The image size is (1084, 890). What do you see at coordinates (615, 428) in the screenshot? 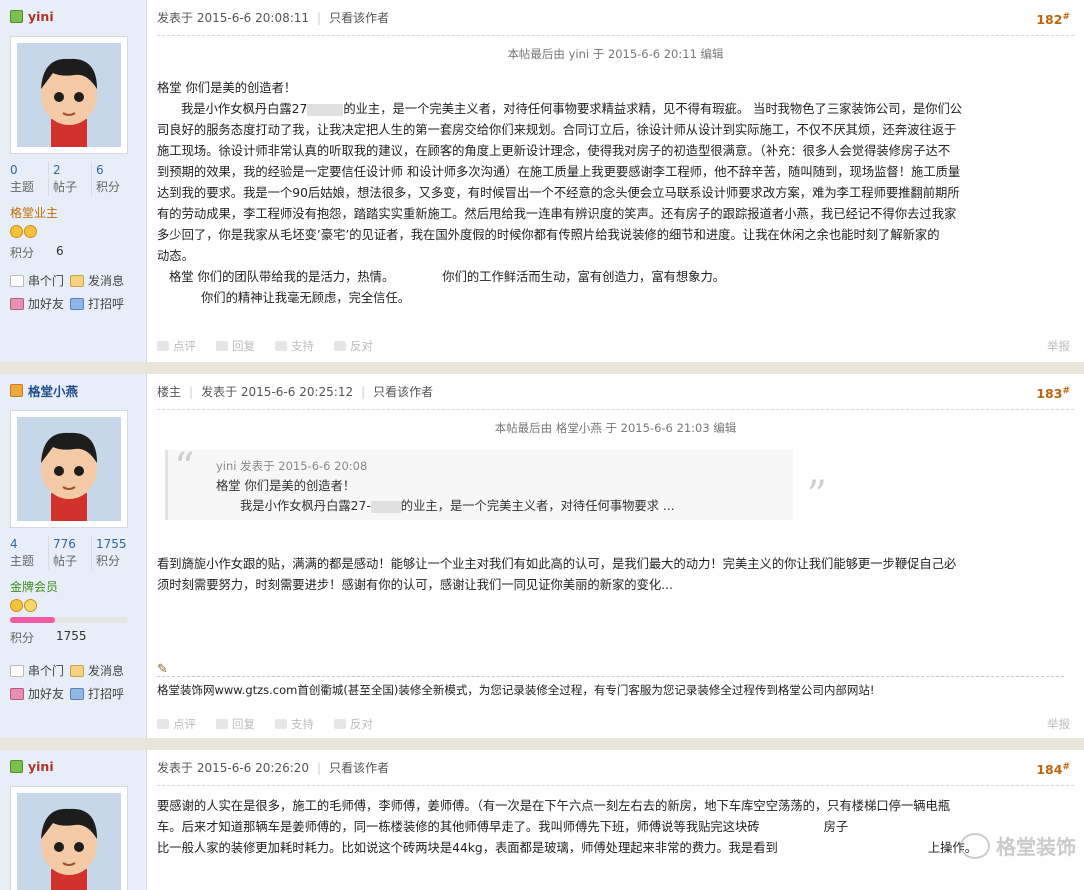
I see `edit-note: 本帖最后由 格堂小燕 于 2015-6-6 21:03 编辑` at bounding box center [615, 428].